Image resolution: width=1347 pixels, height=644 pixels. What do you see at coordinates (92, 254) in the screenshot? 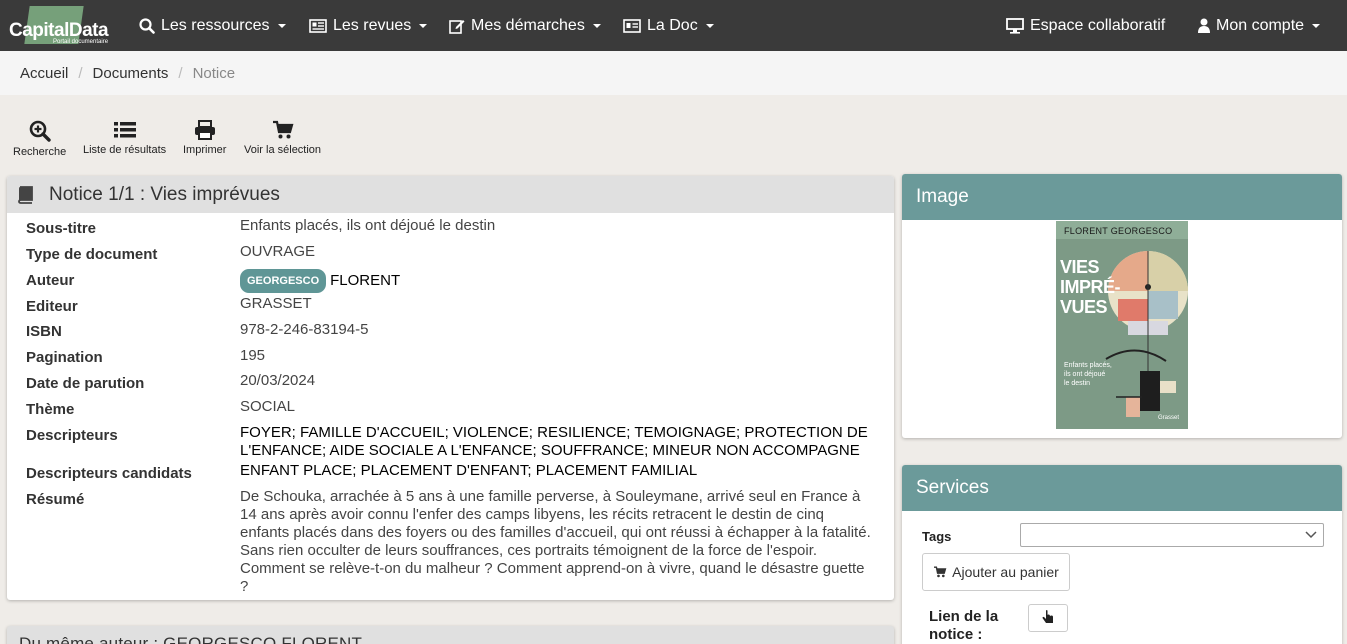
I see `type-document-label: Type de document` at bounding box center [92, 254].